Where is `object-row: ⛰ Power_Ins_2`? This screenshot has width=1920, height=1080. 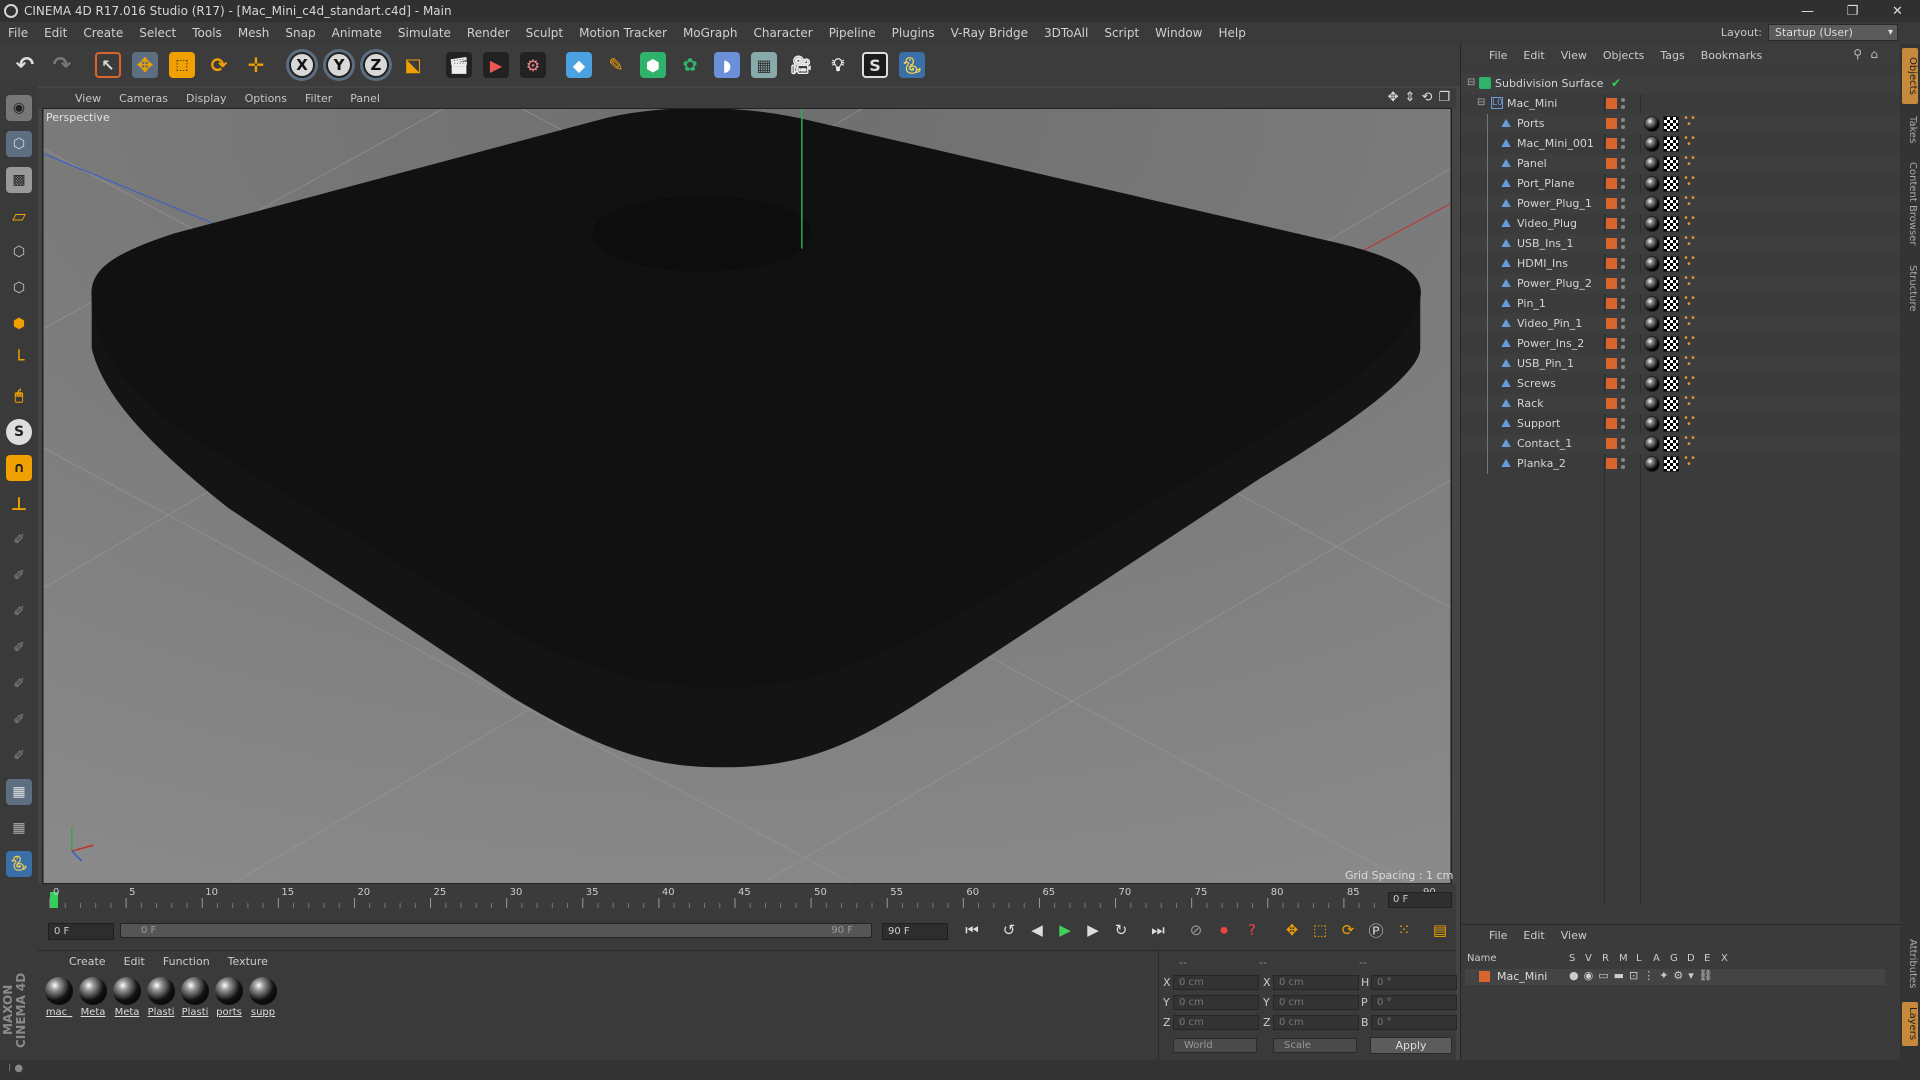
object-row: ⛰ Power_Ins_2 is located at coordinates (1681, 343).